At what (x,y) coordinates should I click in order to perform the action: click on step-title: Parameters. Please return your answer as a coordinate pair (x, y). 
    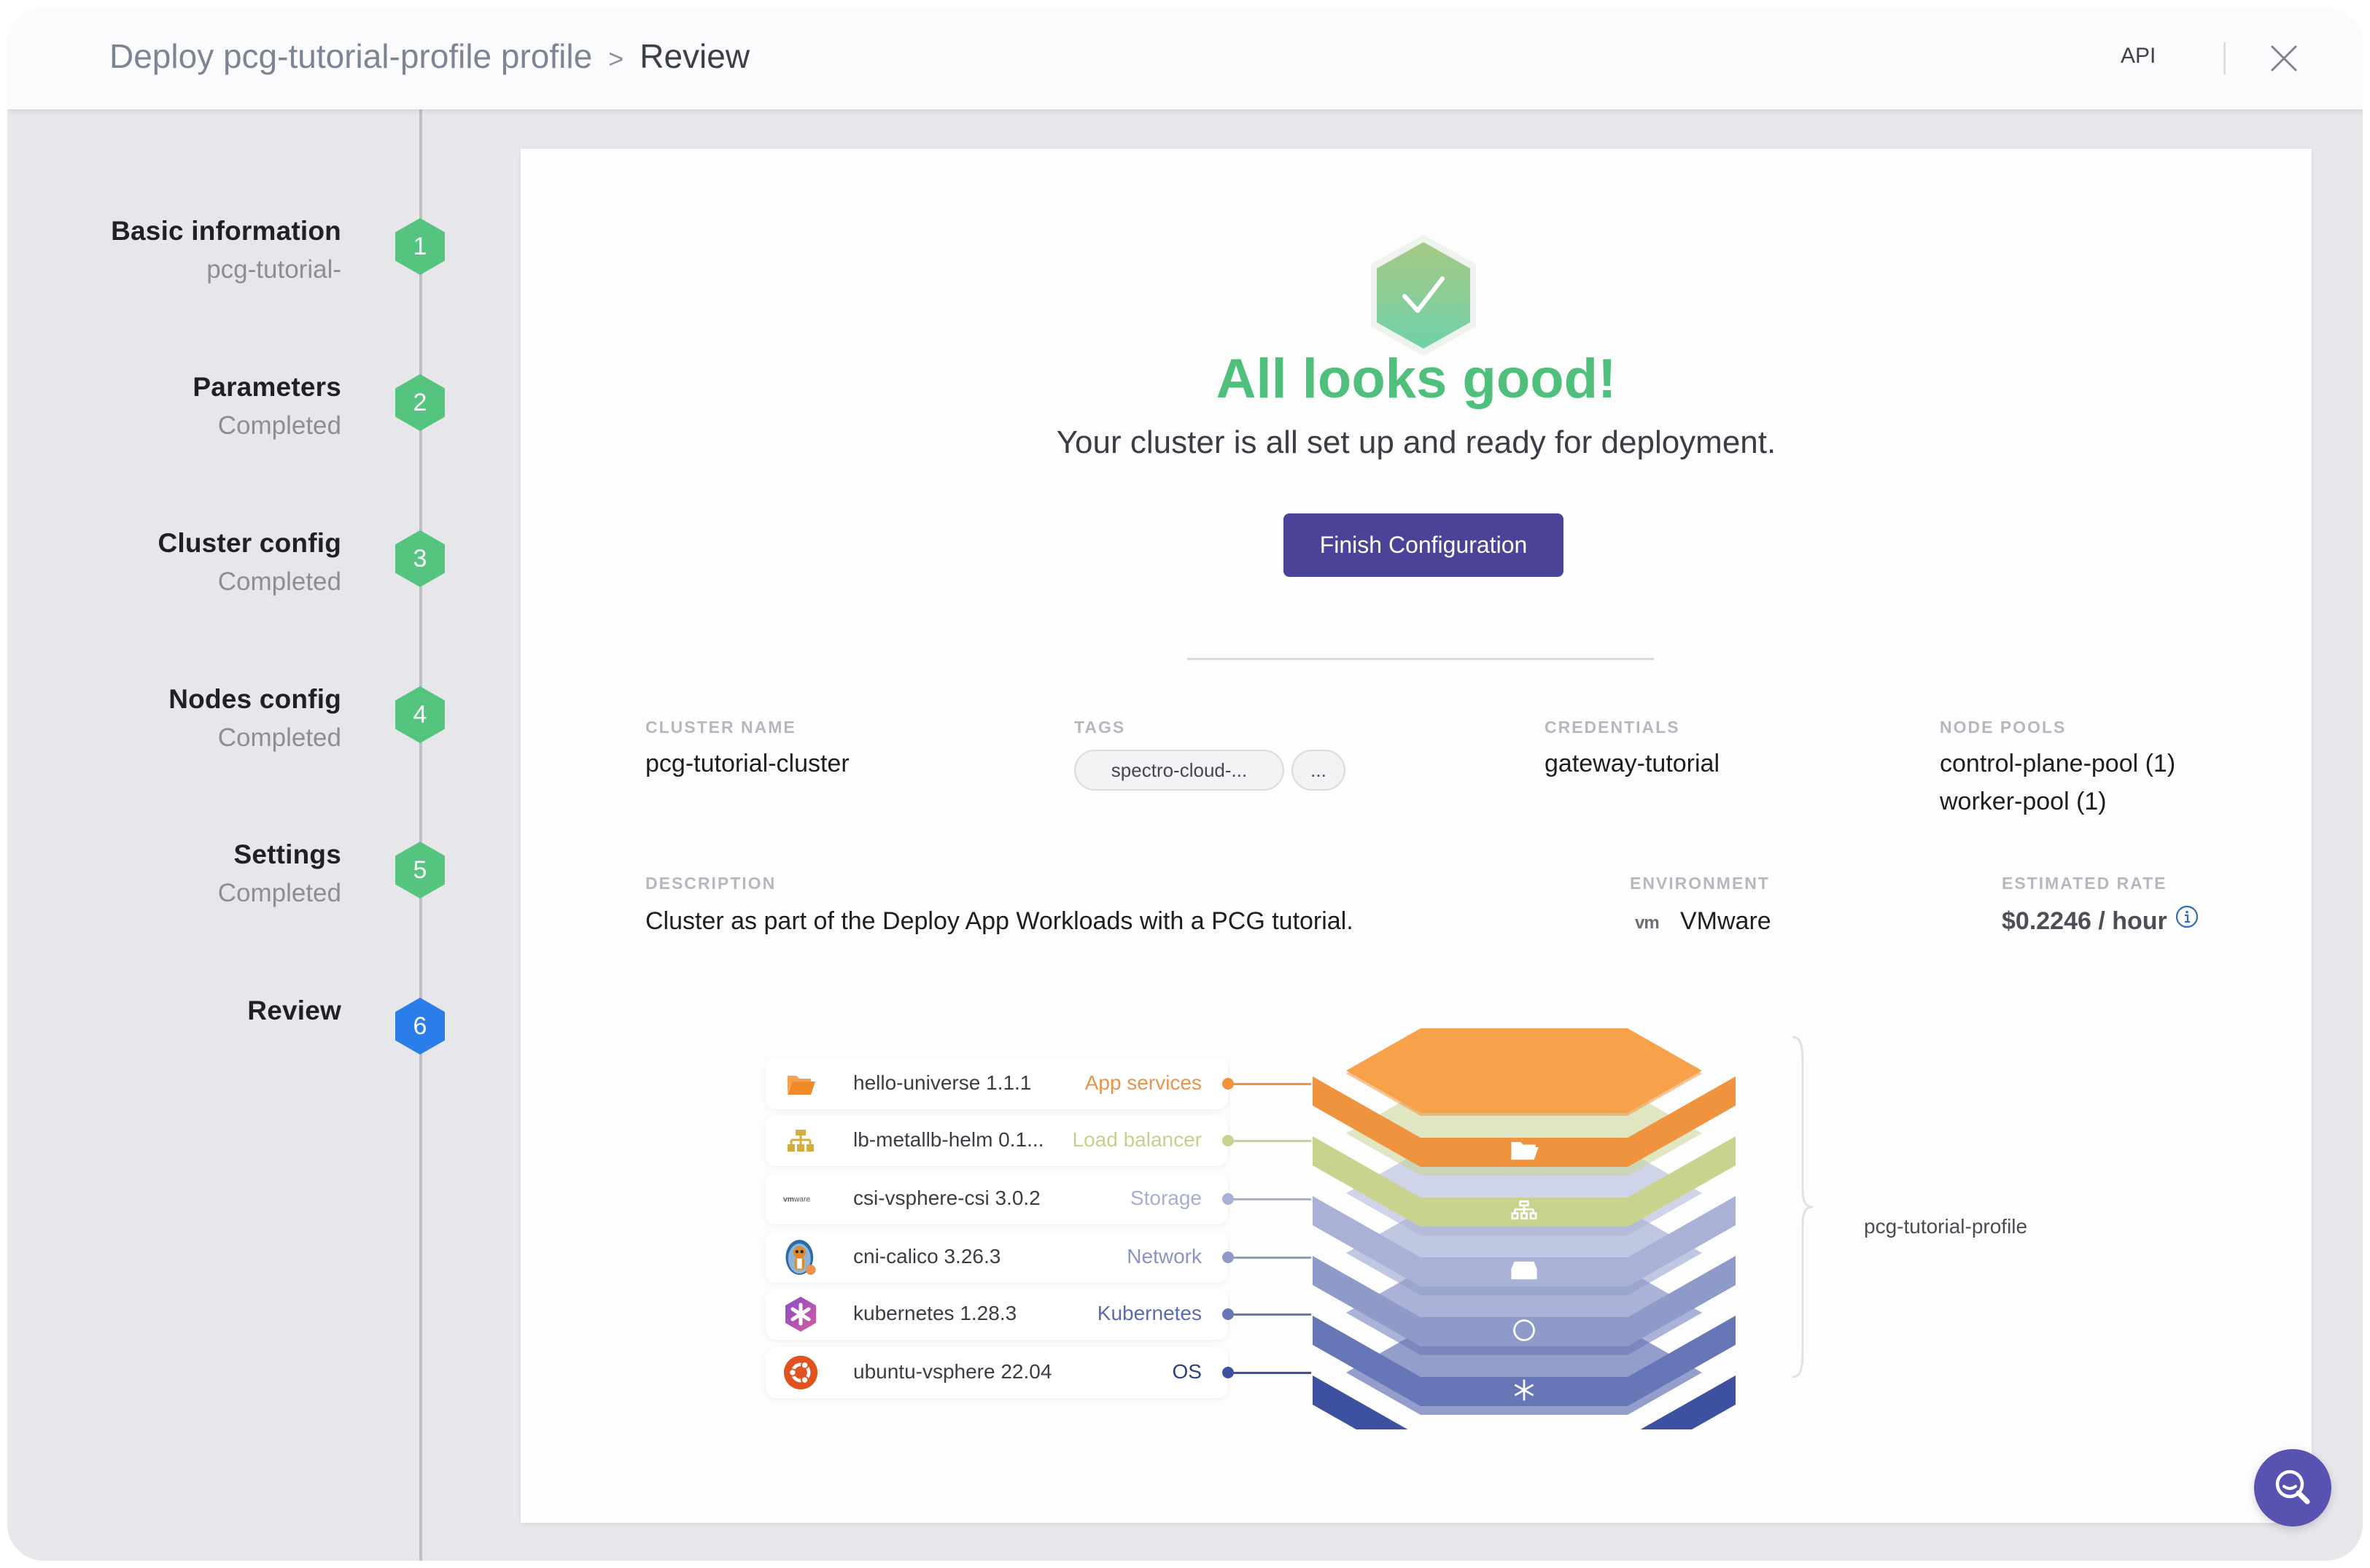
    Looking at the image, I should click on (267, 387).